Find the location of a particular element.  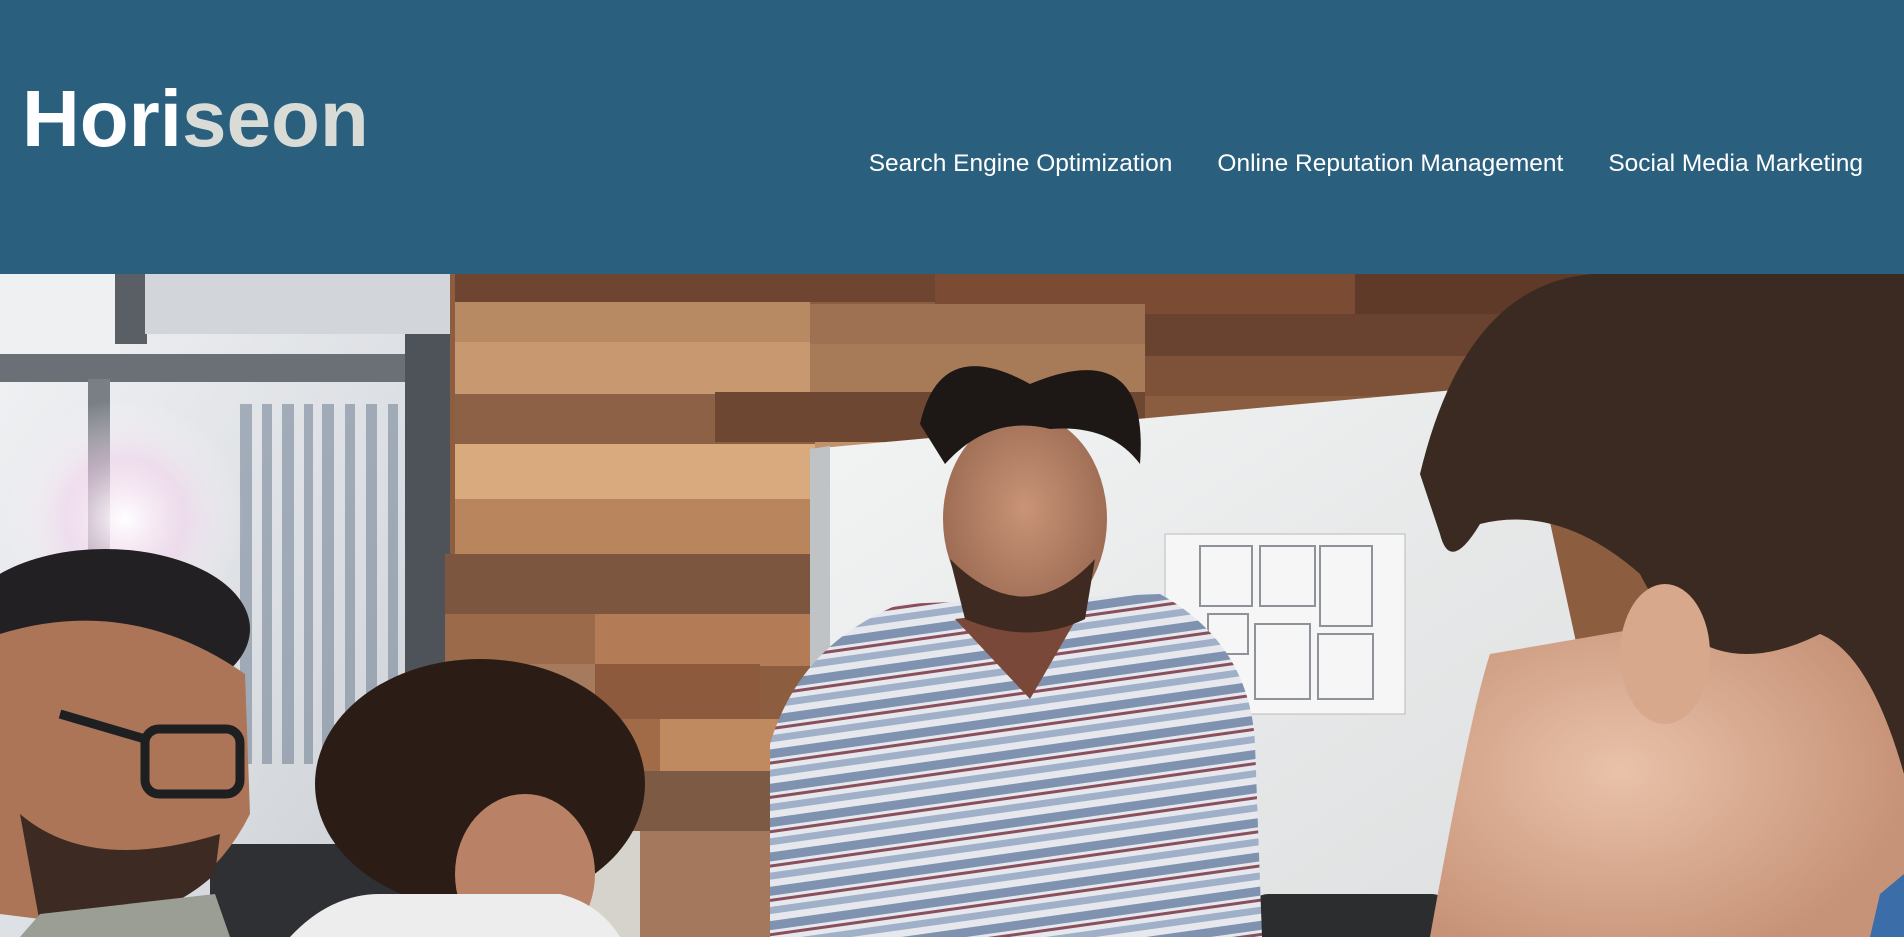

nav-item: Online Reputation Management is located at coordinates (1390, 164).